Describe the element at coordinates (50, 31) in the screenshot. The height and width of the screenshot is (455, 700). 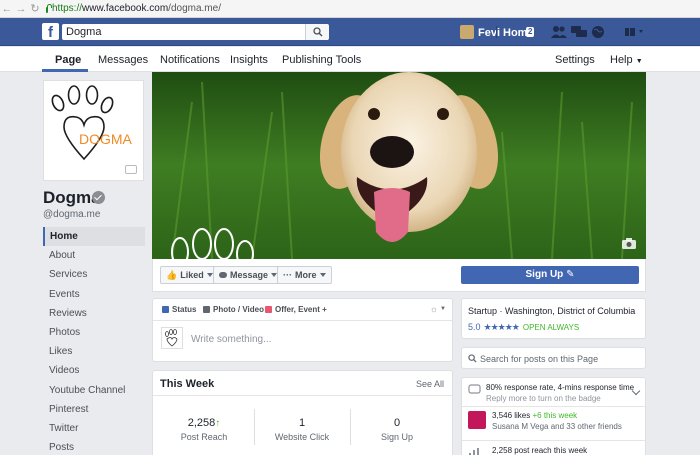
I see `facebook-logo-icon: f` at that location.